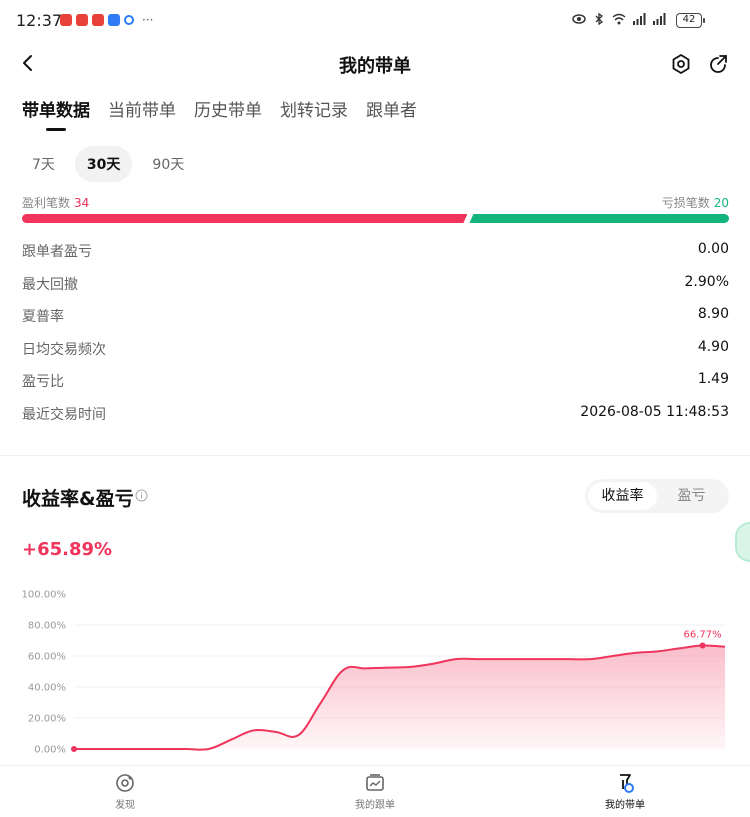 This screenshot has height=817, width=750. I want to click on tab-followers: 跟单者, so click(391, 113).